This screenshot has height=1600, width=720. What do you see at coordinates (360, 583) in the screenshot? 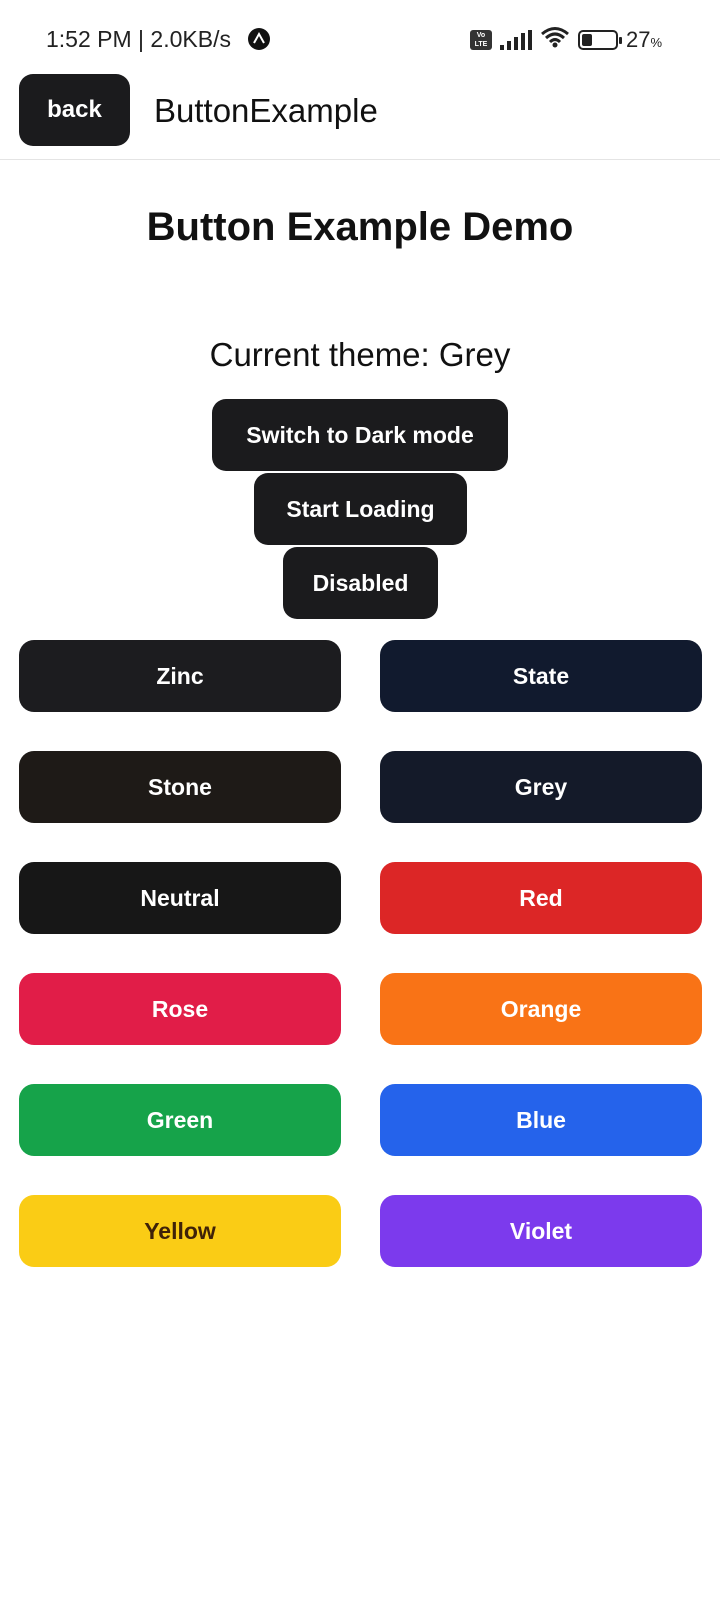
I see `disabled-button: Disabled` at bounding box center [360, 583].